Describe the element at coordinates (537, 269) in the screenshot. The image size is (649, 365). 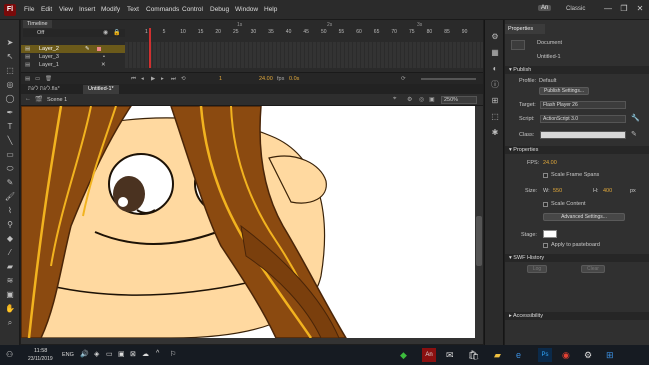
I see `log-button: Log` at that location.